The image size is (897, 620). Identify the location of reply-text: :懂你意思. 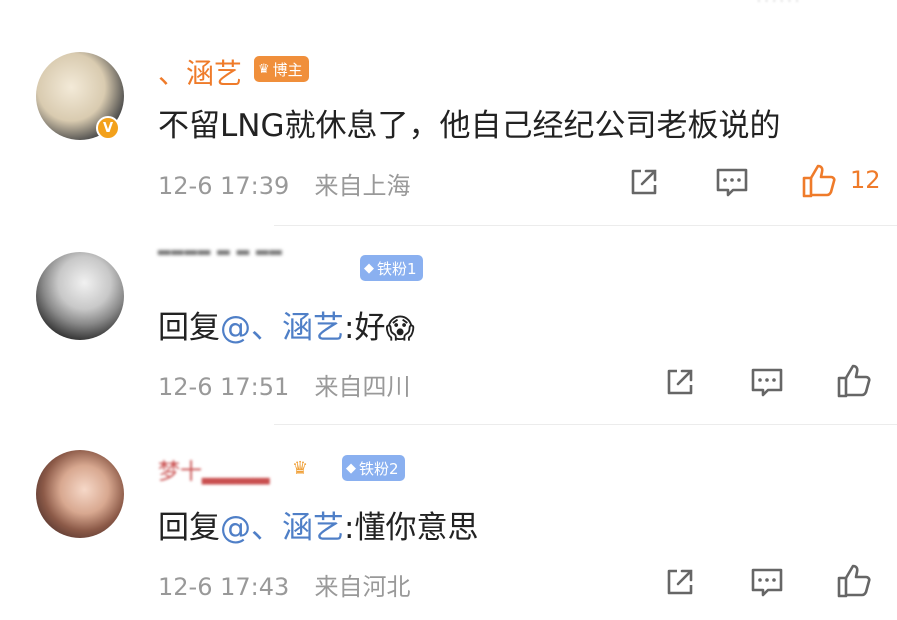
(411, 528).